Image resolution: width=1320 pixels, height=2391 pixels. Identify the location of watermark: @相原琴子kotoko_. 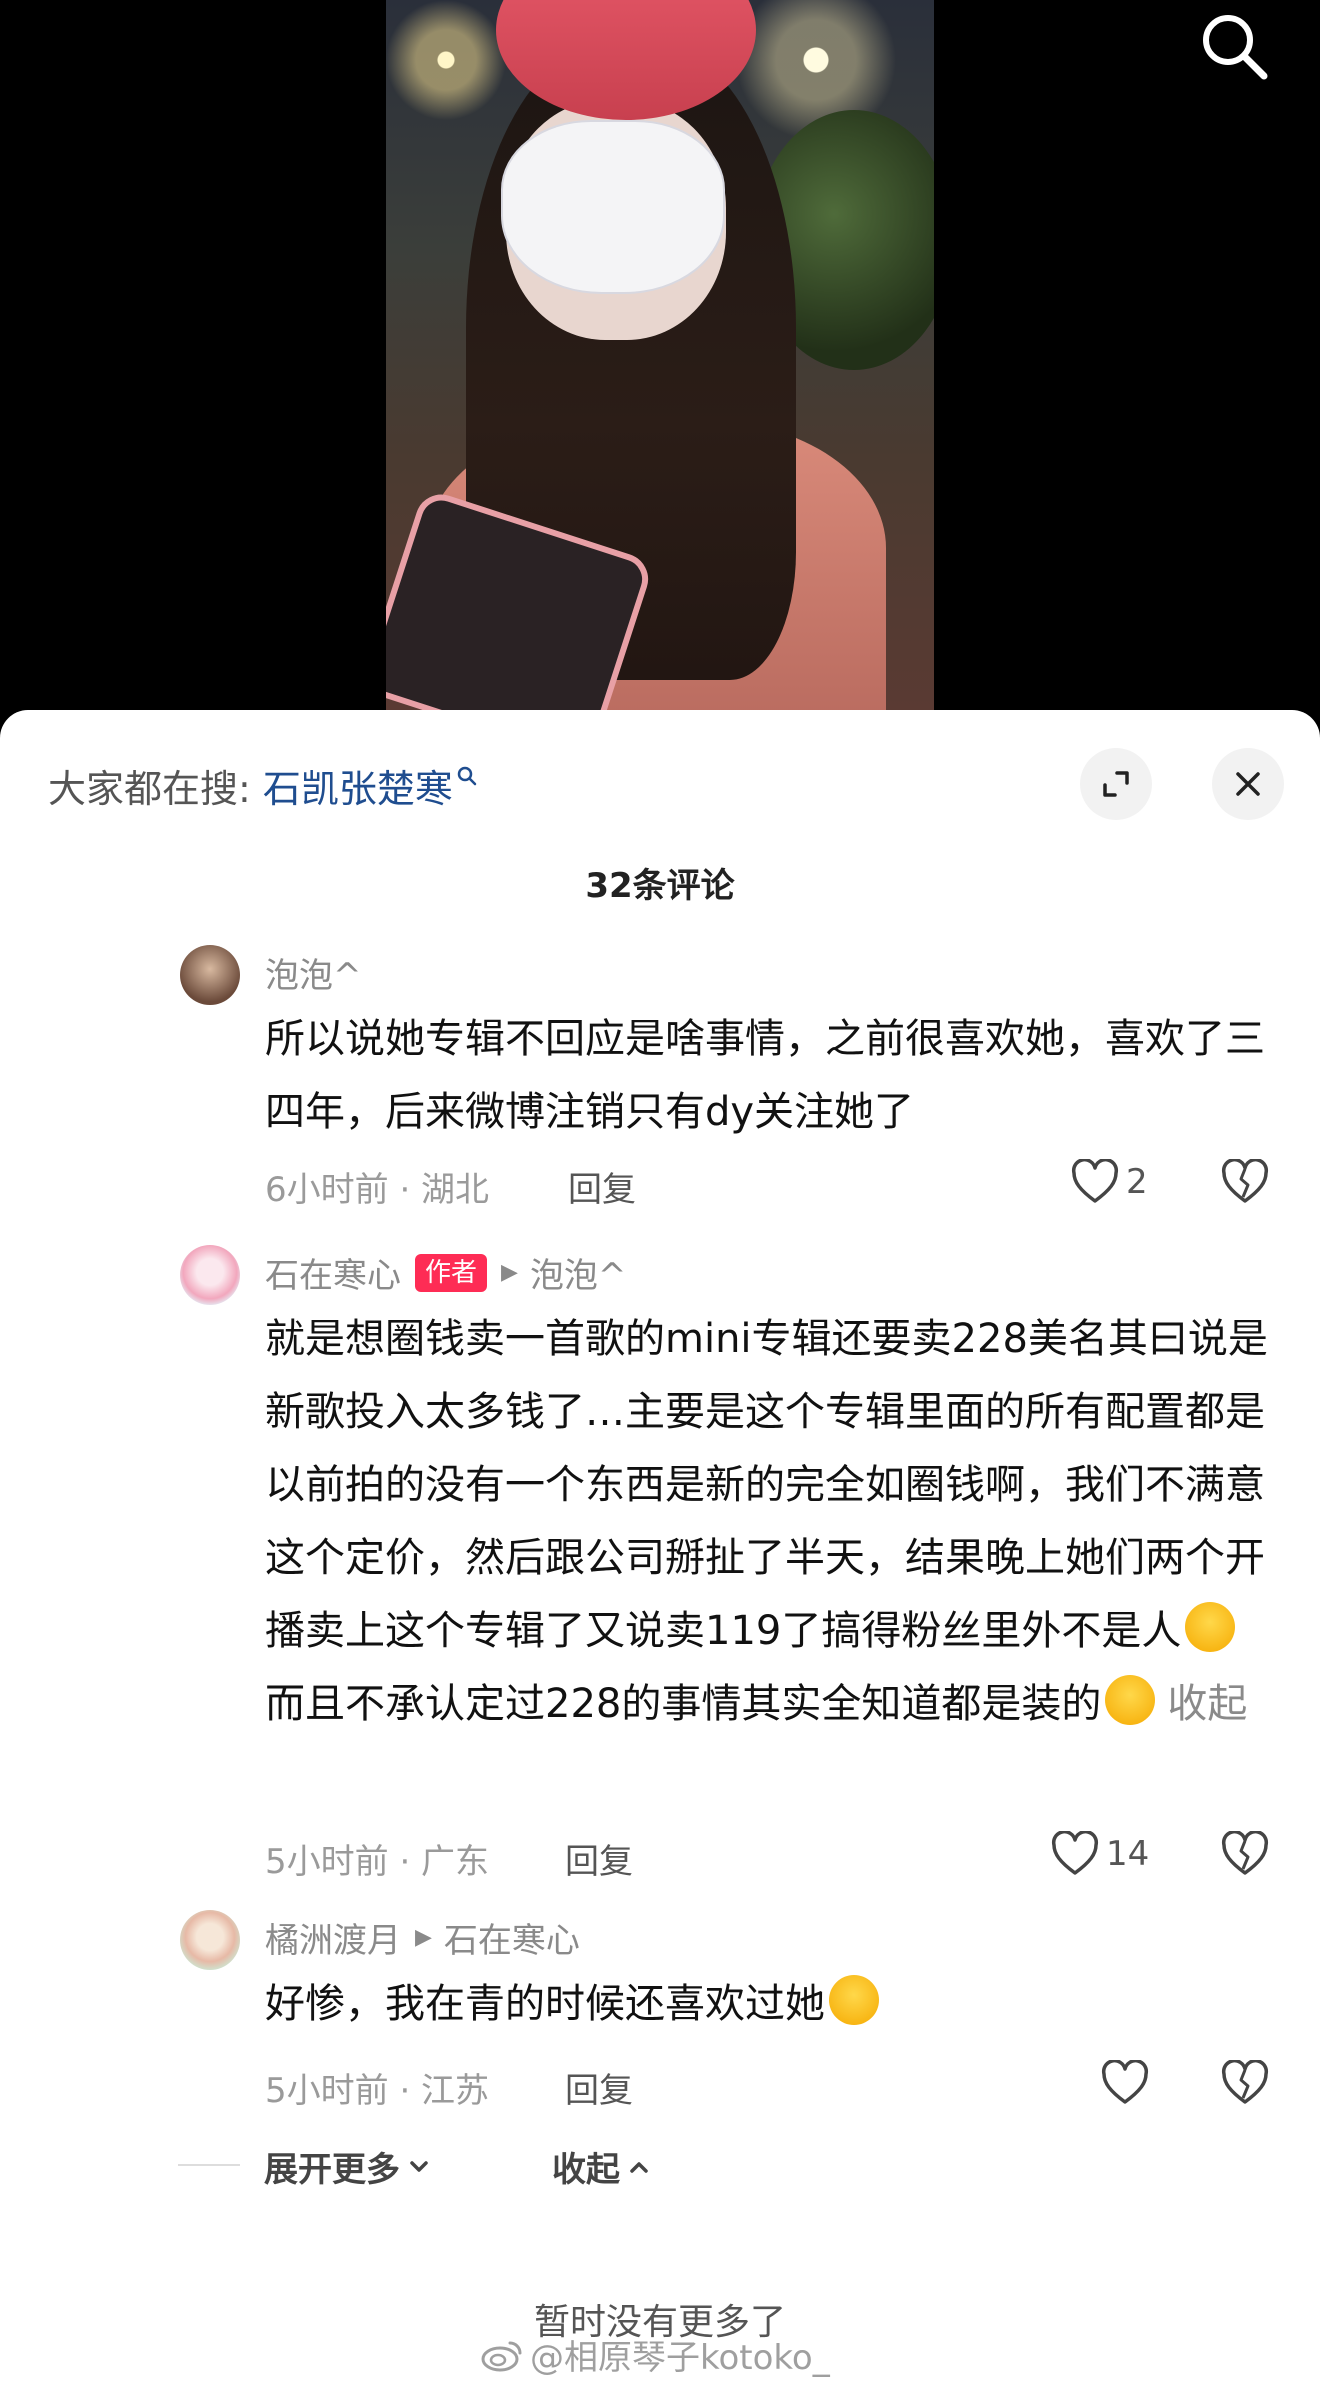
(655, 2354).